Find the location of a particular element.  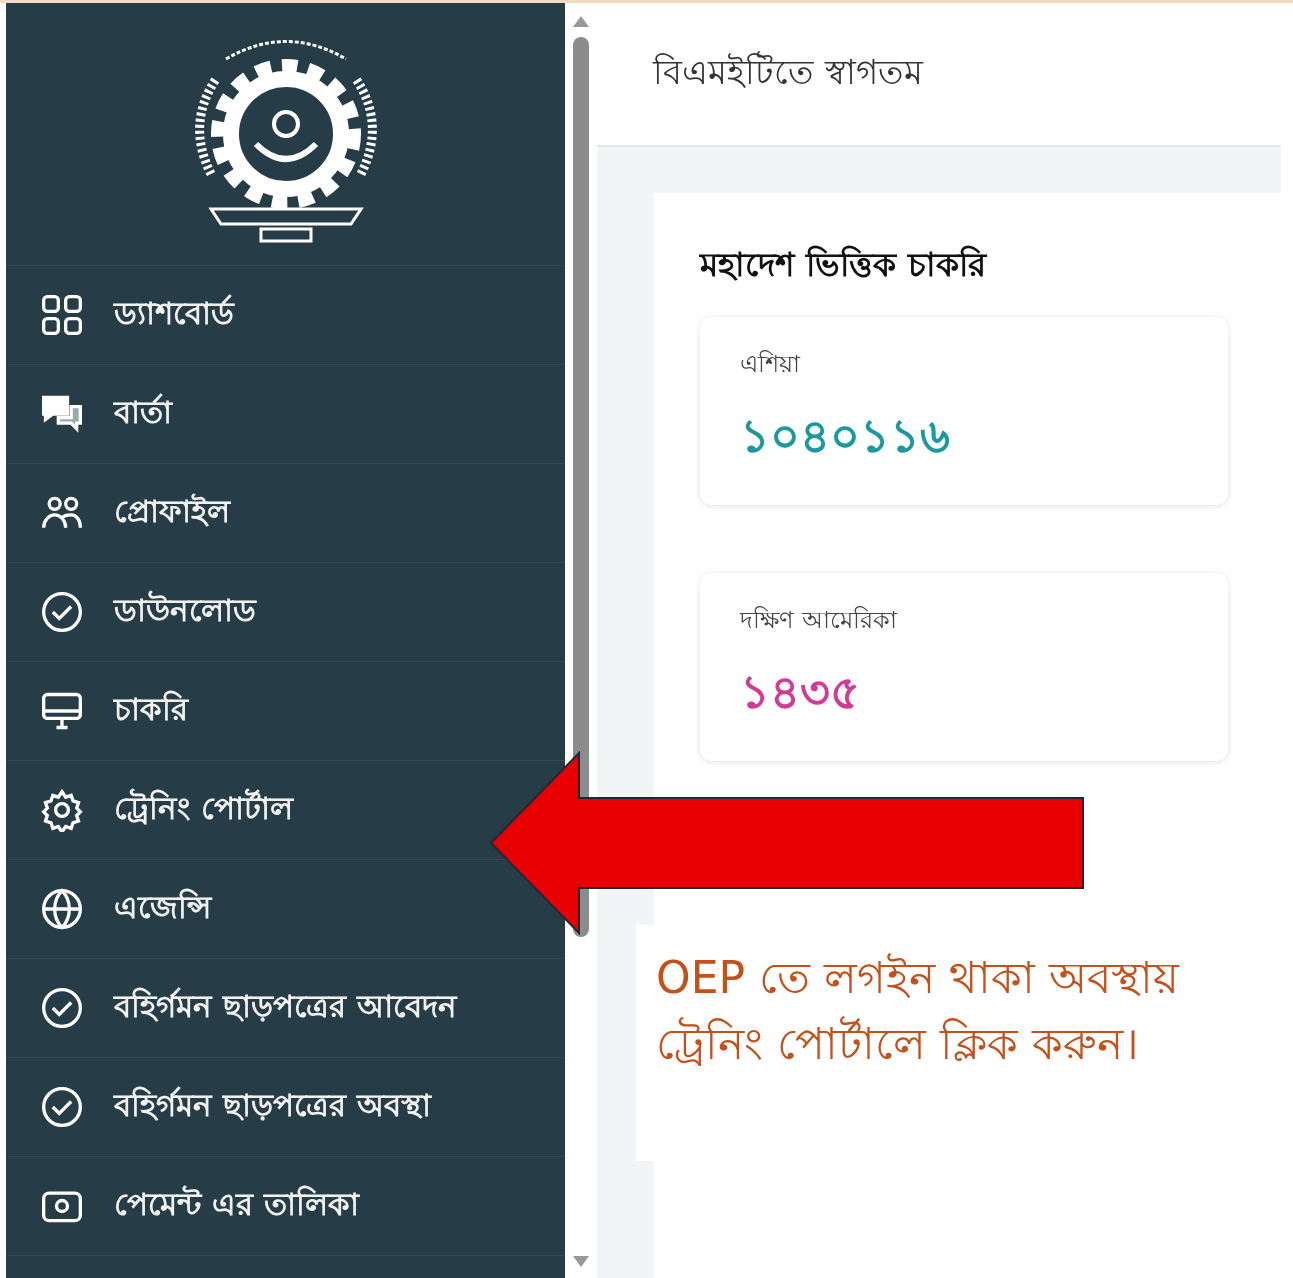

region-label: এশিয়া is located at coordinates (771, 365).